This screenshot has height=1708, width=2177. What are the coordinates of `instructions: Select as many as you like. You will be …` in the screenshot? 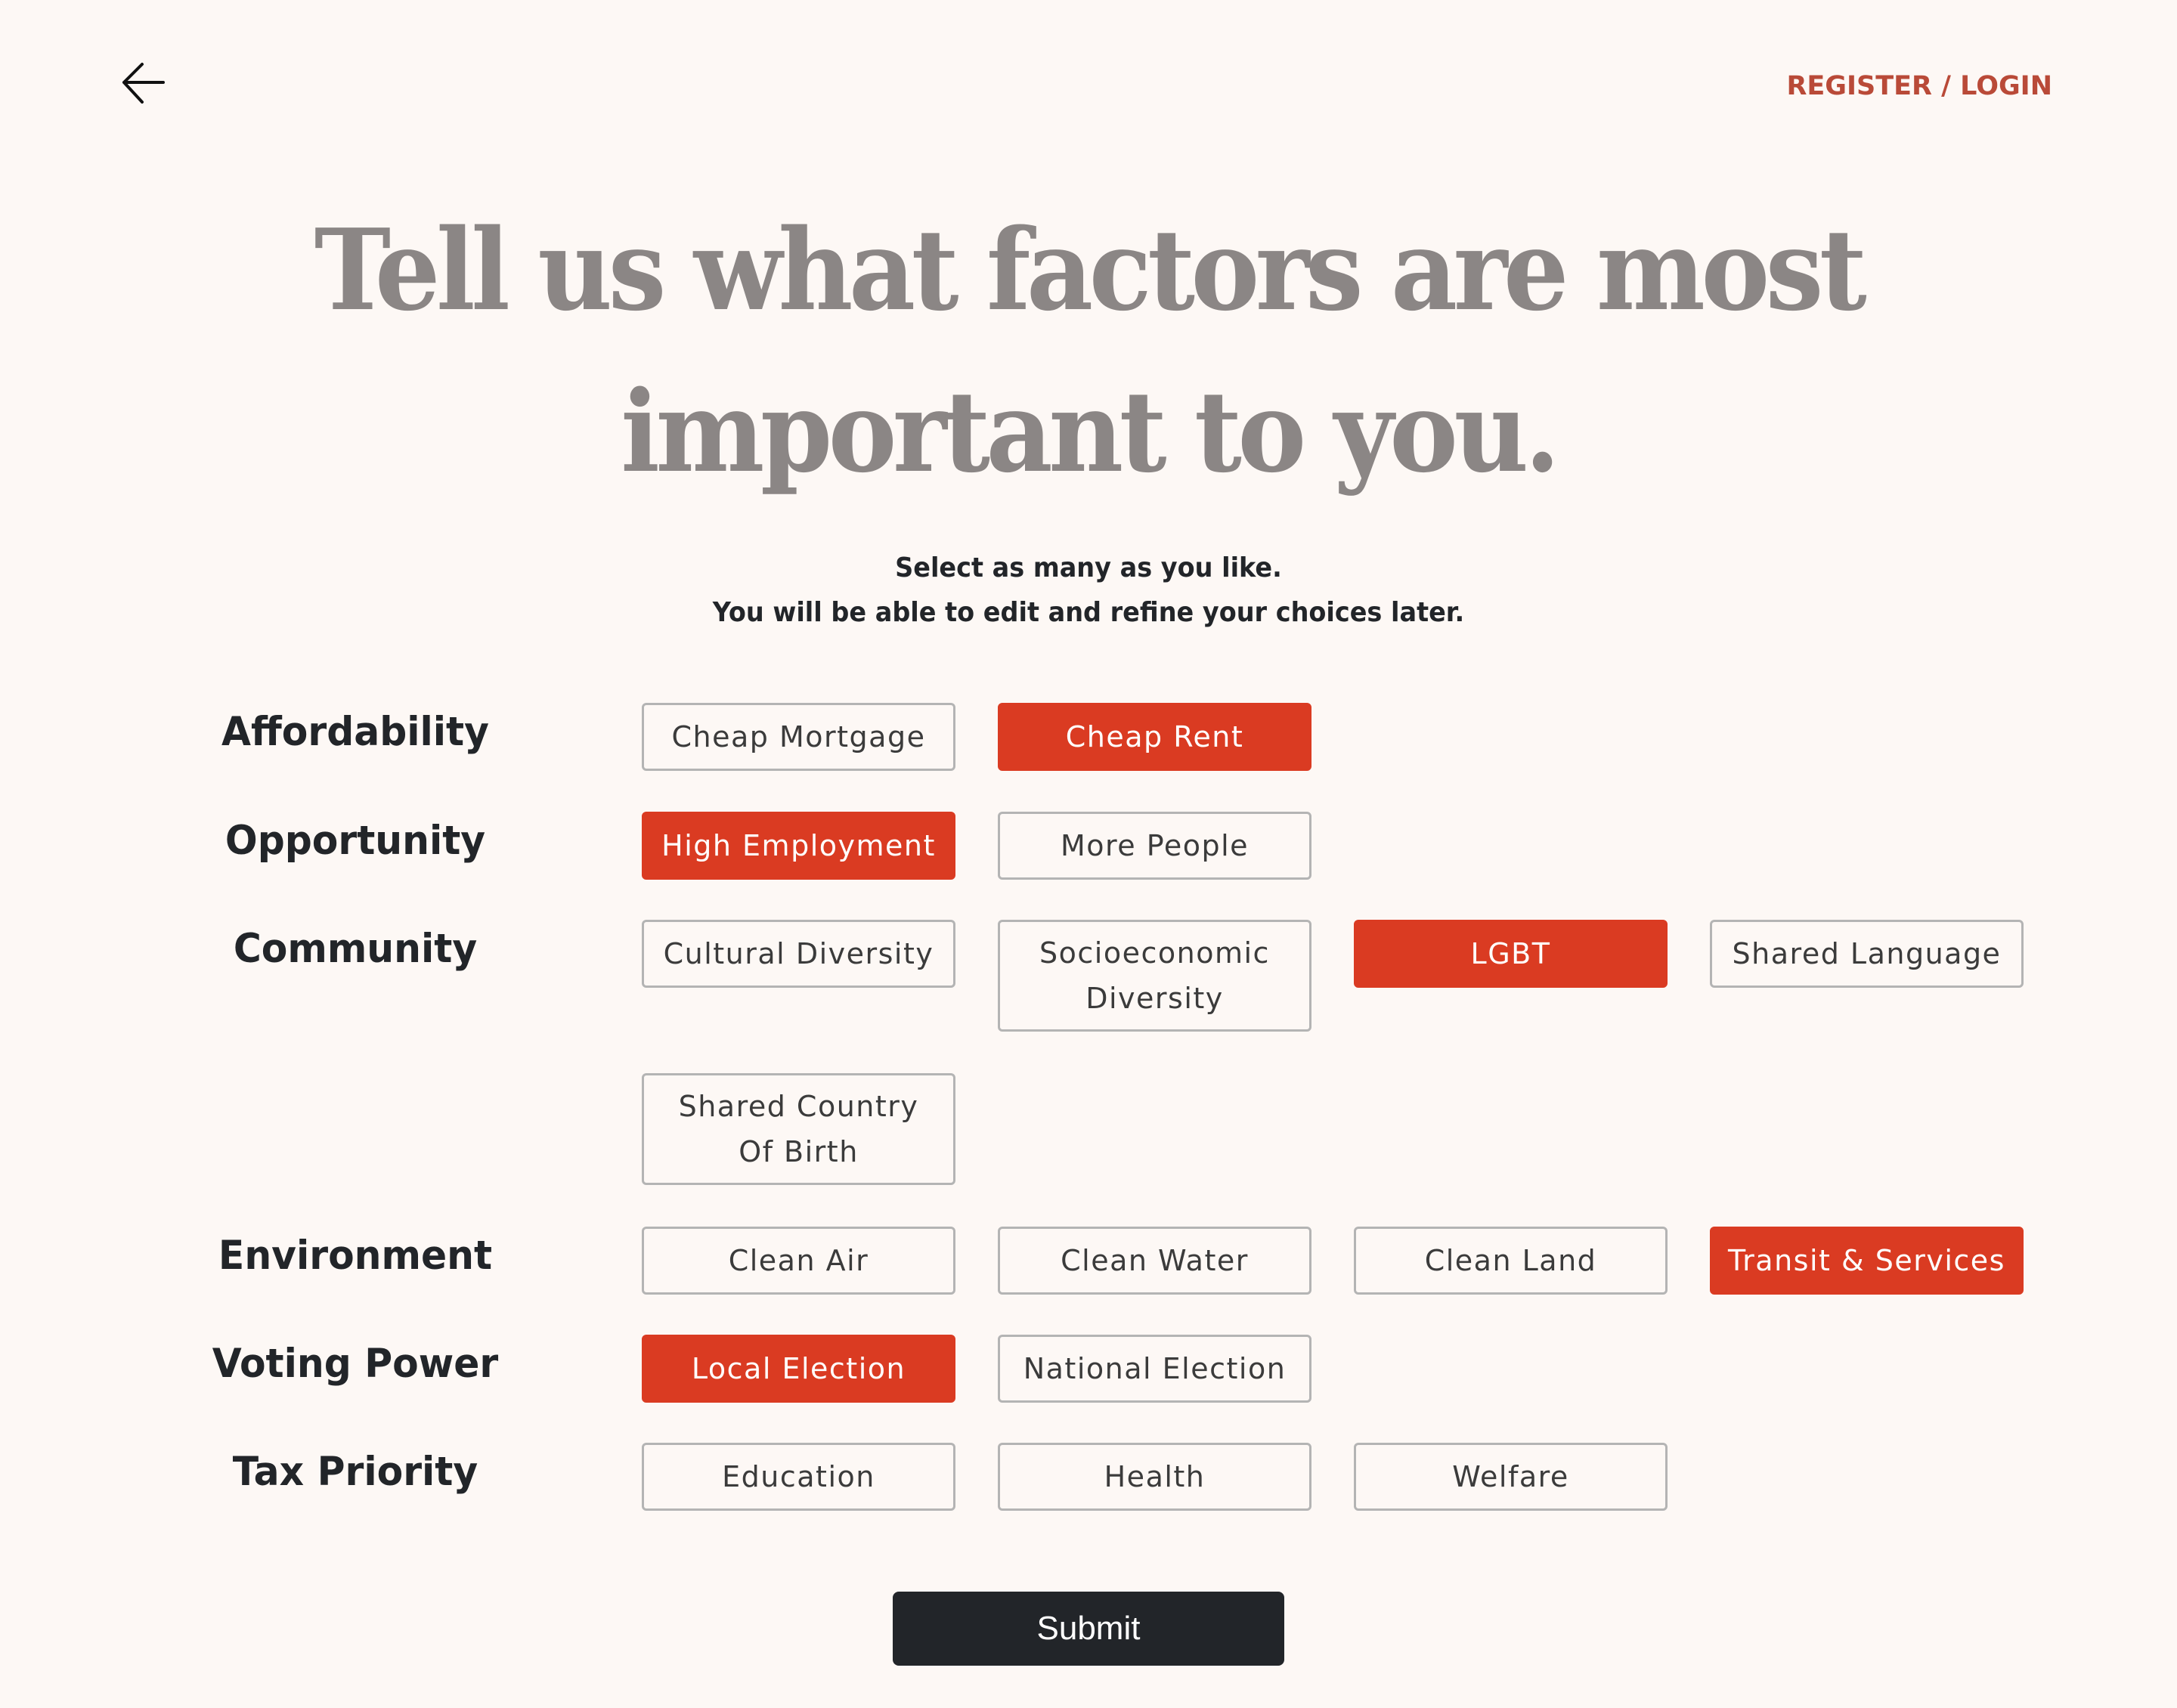 It's located at (1088, 590).